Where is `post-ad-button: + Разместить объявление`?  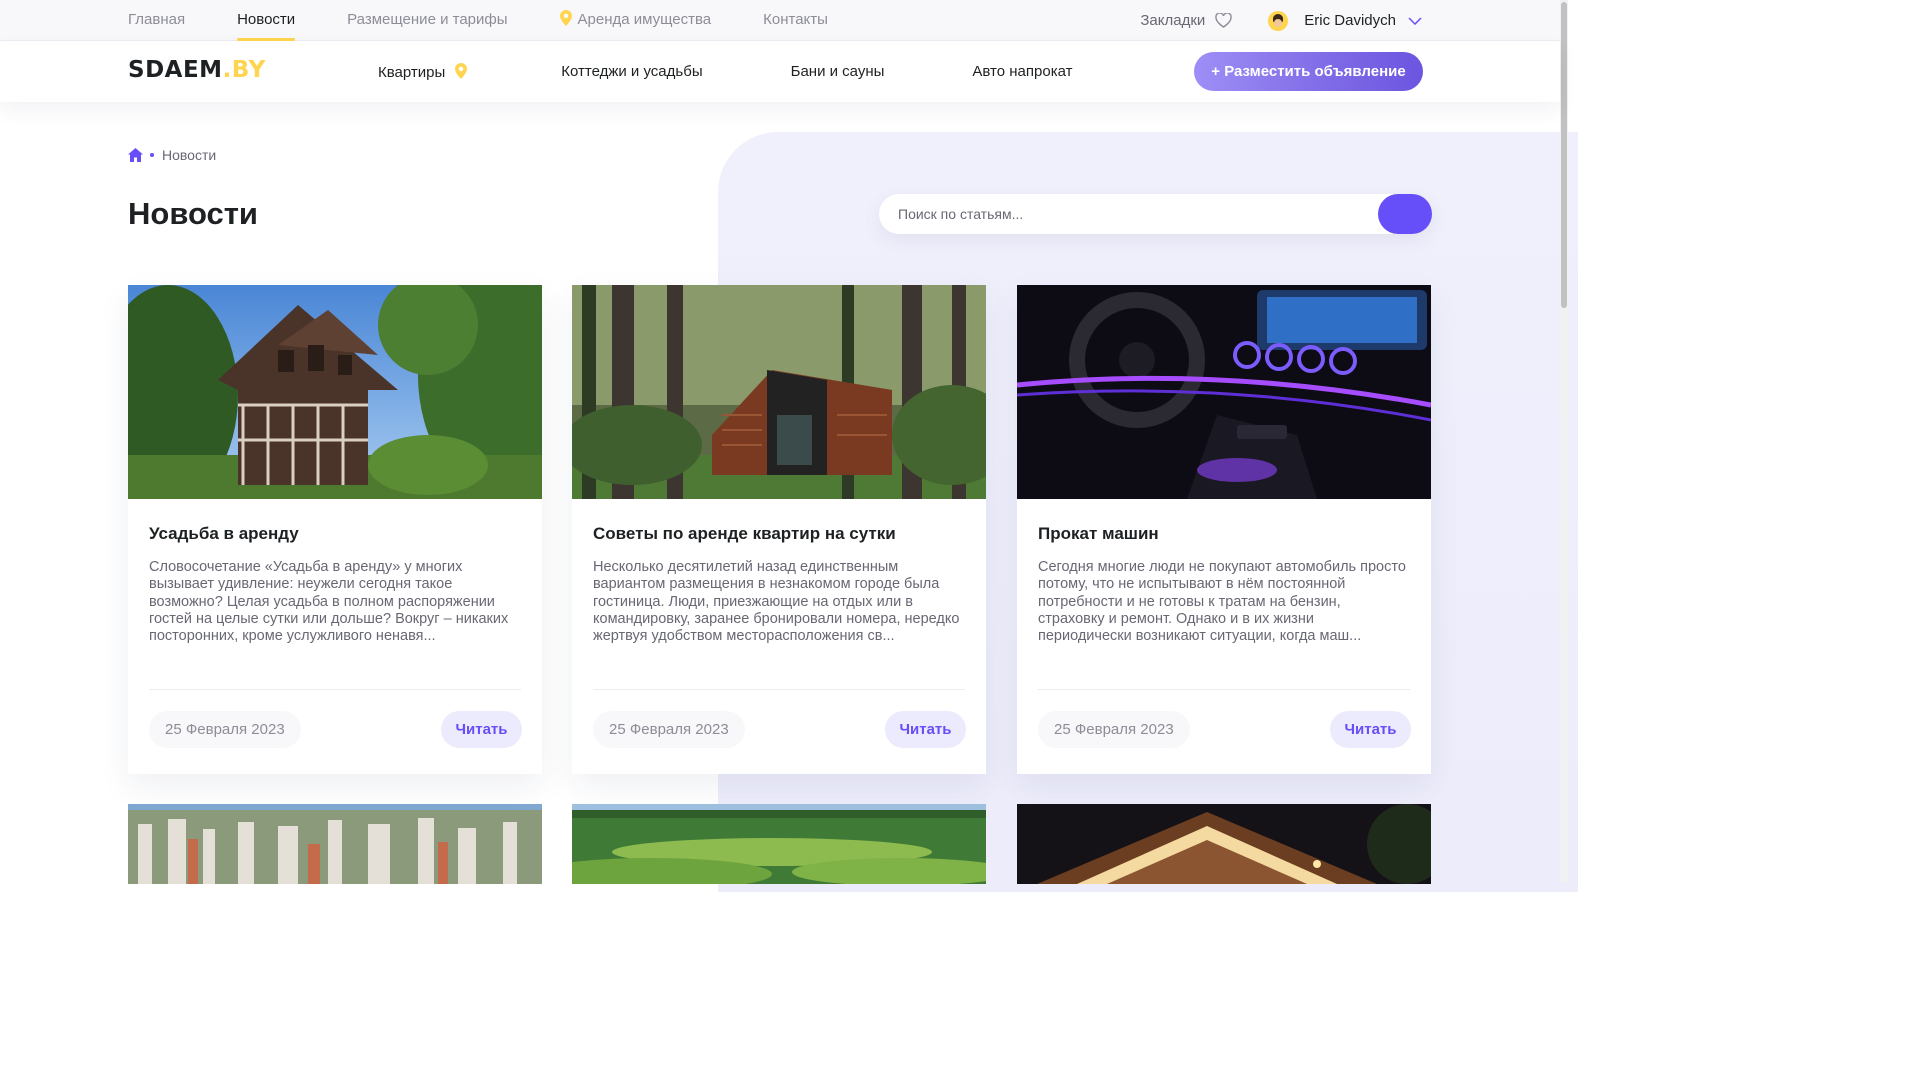 post-ad-button: + Разместить объявление is located at coordinates (1308, 71).